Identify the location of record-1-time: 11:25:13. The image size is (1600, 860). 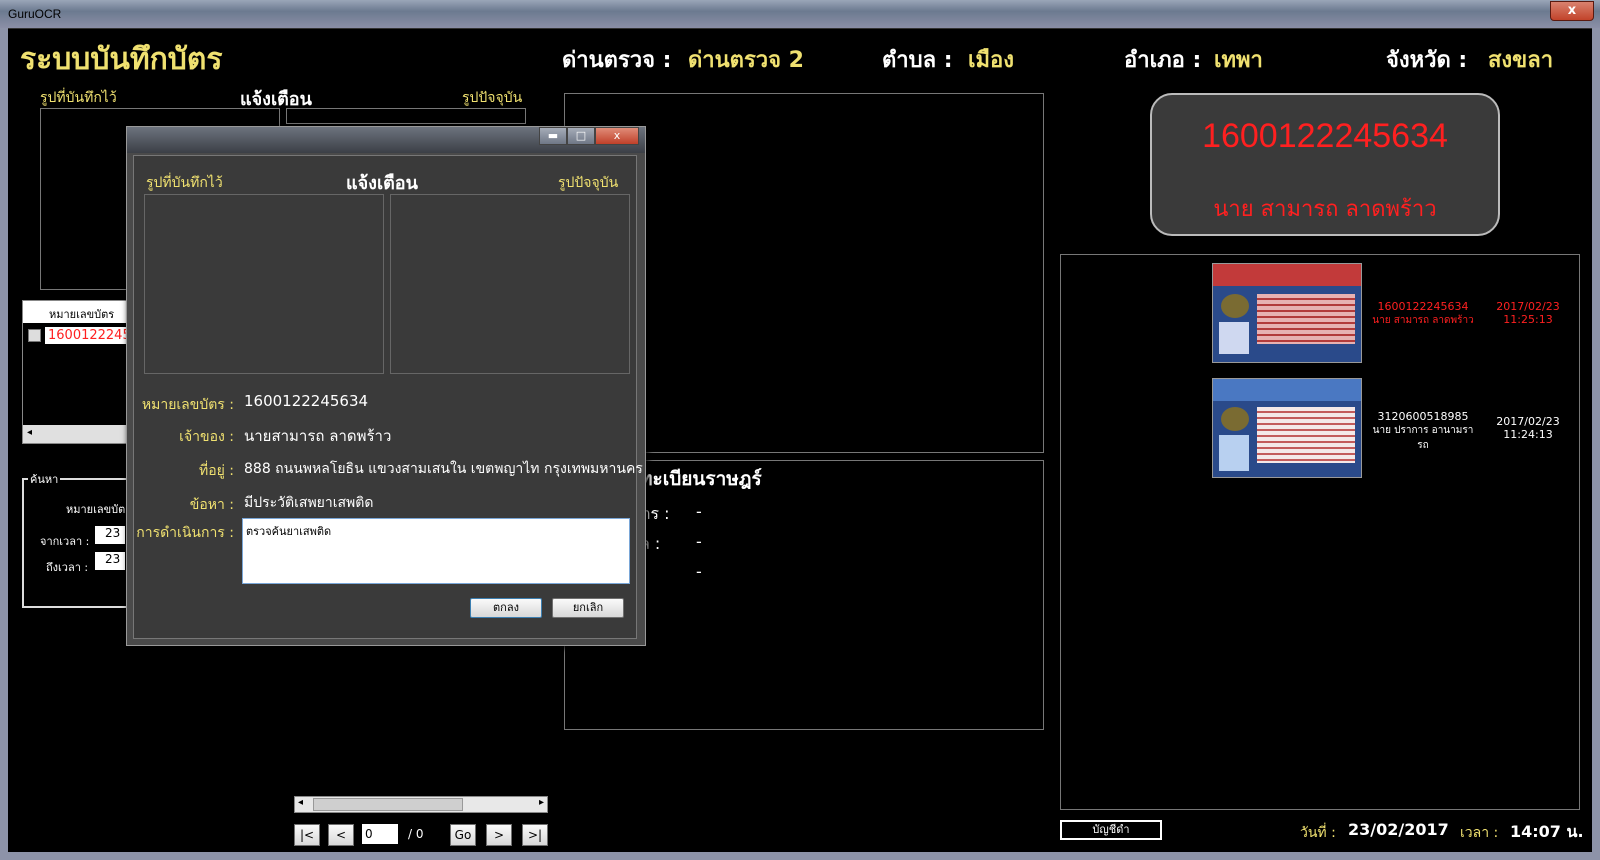
(1528, 319).